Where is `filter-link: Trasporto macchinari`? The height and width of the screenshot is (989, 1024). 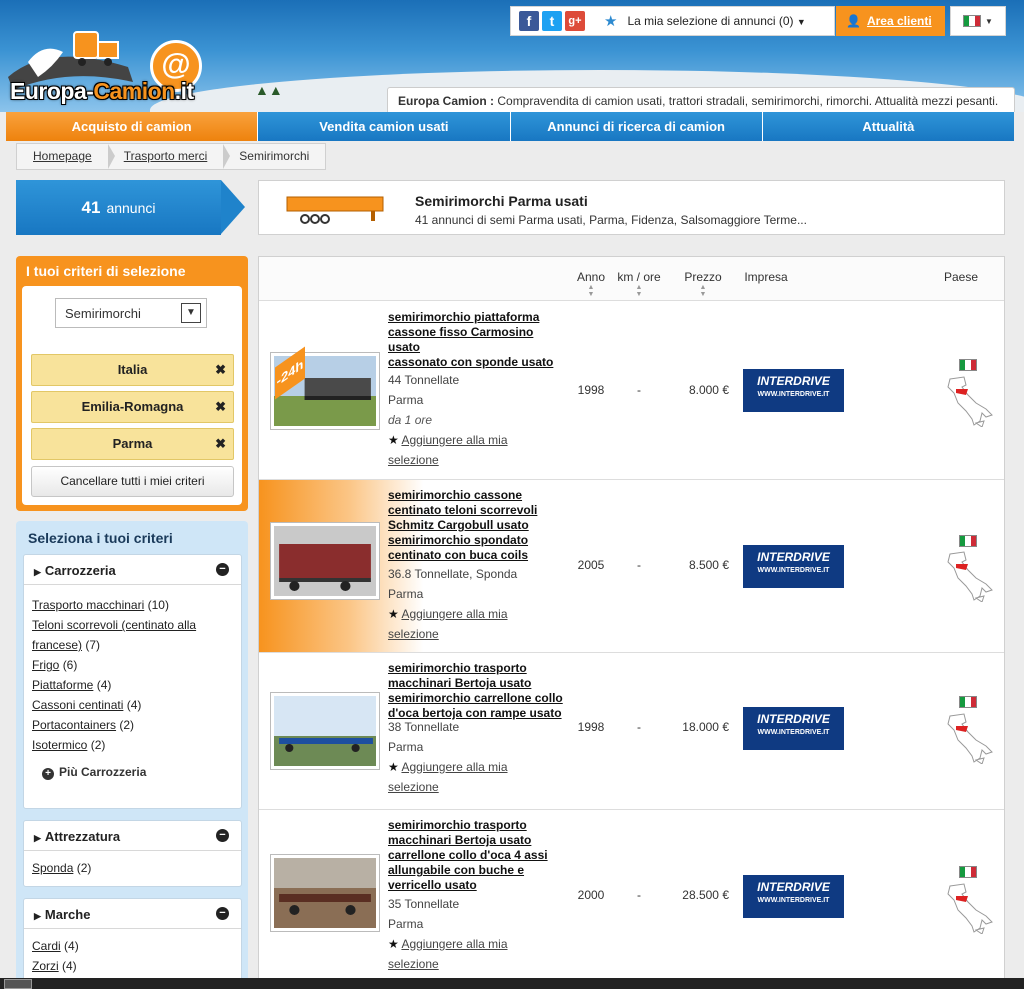 filter-link: Trasporto macchinari is located at coordinates (88, 605).